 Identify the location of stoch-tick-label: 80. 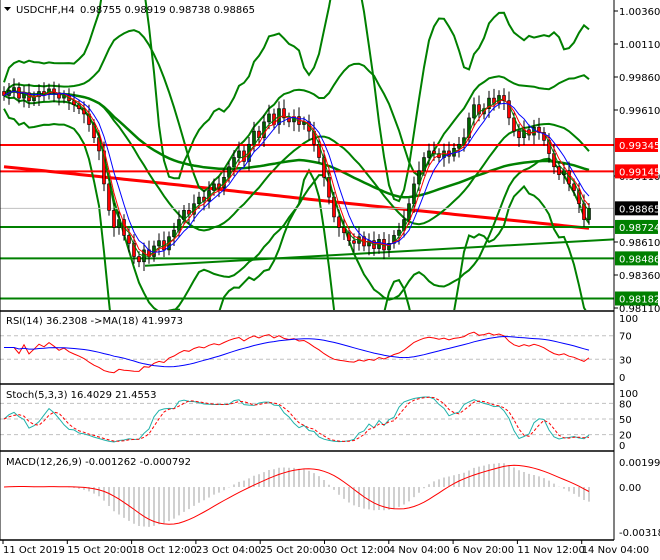
(625, 404).